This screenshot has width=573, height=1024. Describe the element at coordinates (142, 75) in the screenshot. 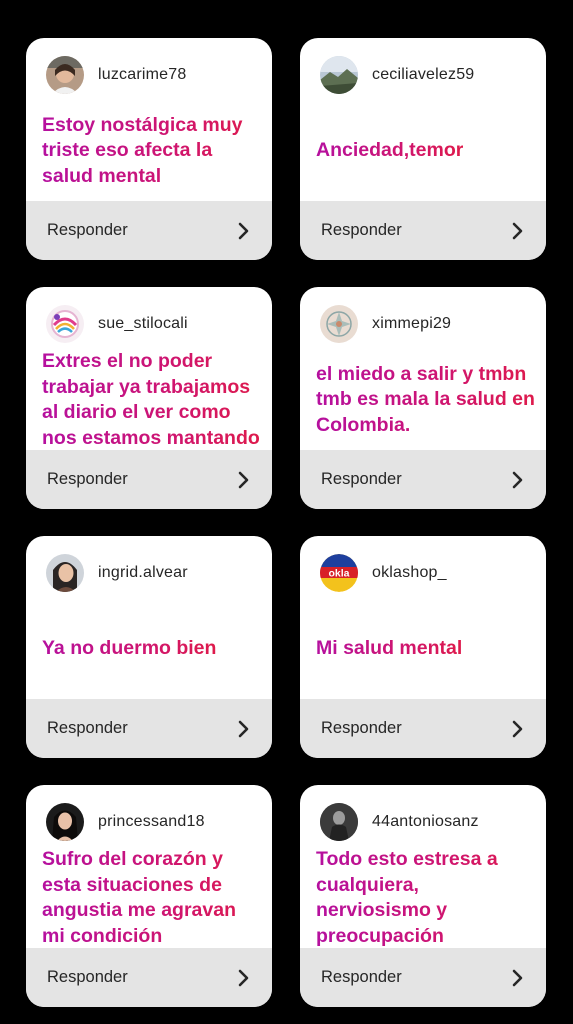

I see `username: luzcarime78` at that location.